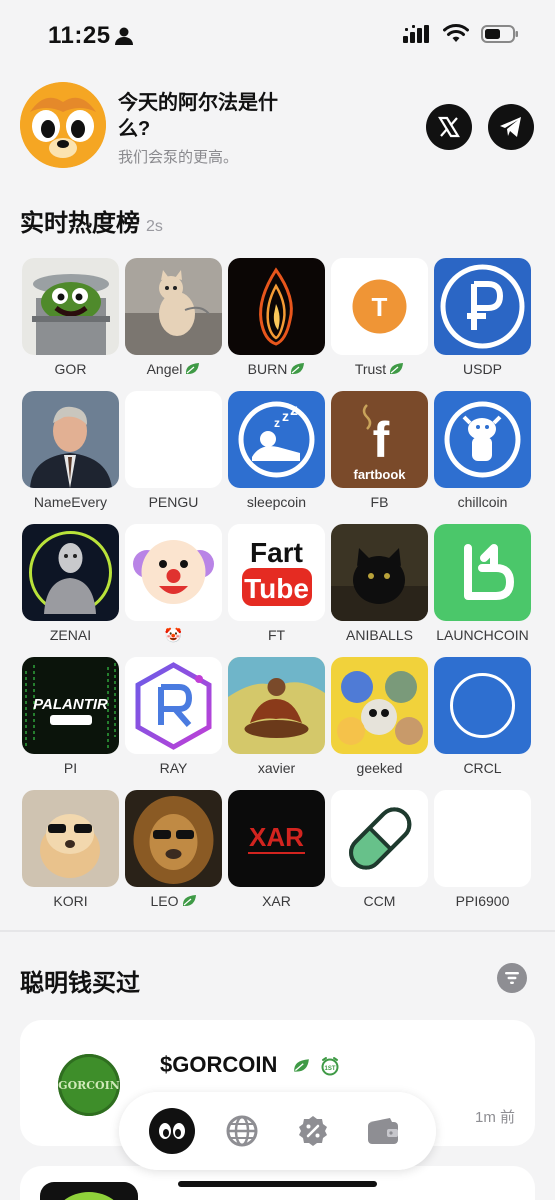  Describe the element at coordinates (276, 901) in the screenshot. I see `token-label: XAR` at that location.